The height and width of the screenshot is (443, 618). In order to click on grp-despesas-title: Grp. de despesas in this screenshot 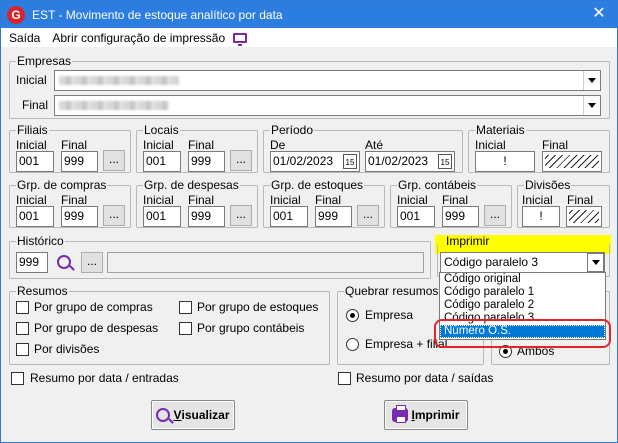, I will do `click(191, 185)`.